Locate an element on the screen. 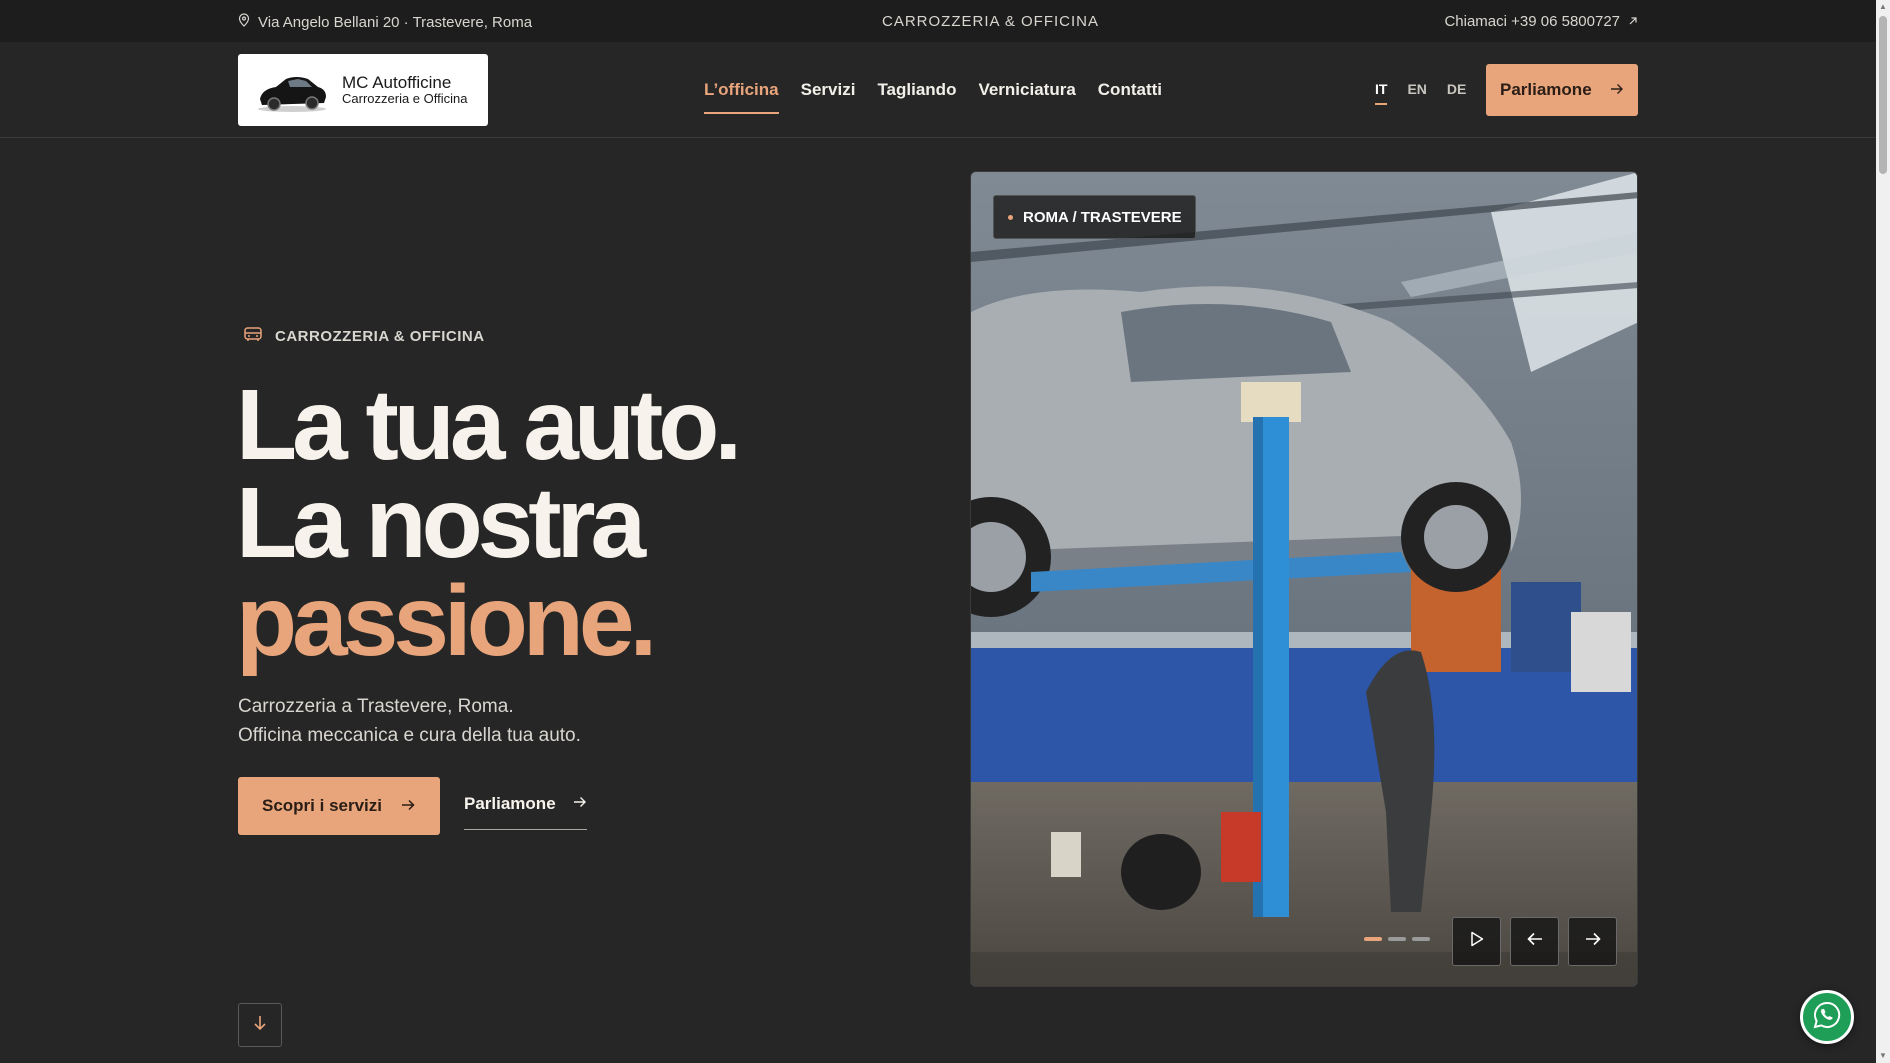 The image size is (1890, 1063). top-tagline: CARROZZERIA & OFFICINA is located at coordinates (991, 21).